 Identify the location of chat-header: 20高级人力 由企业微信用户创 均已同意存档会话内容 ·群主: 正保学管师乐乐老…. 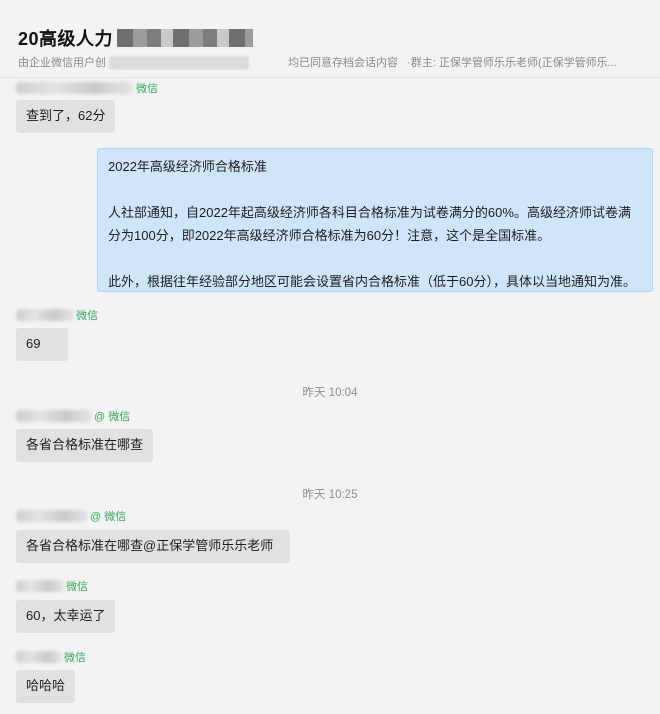
(330, 39).